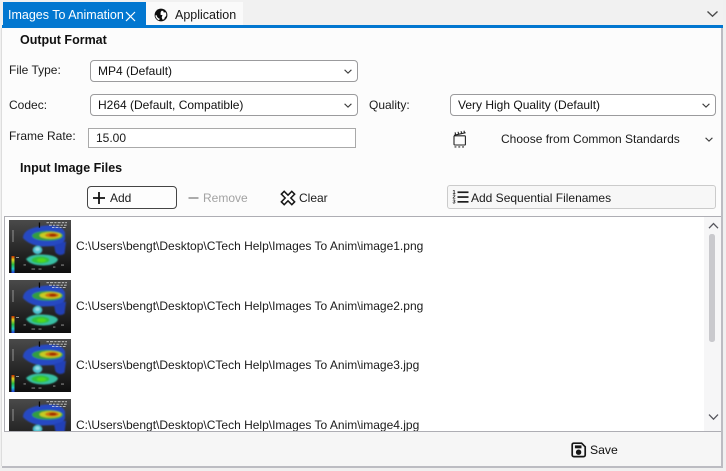 This screenshot has height=471, width=726. I want to click on svg-text: 3, so click(454, 202).